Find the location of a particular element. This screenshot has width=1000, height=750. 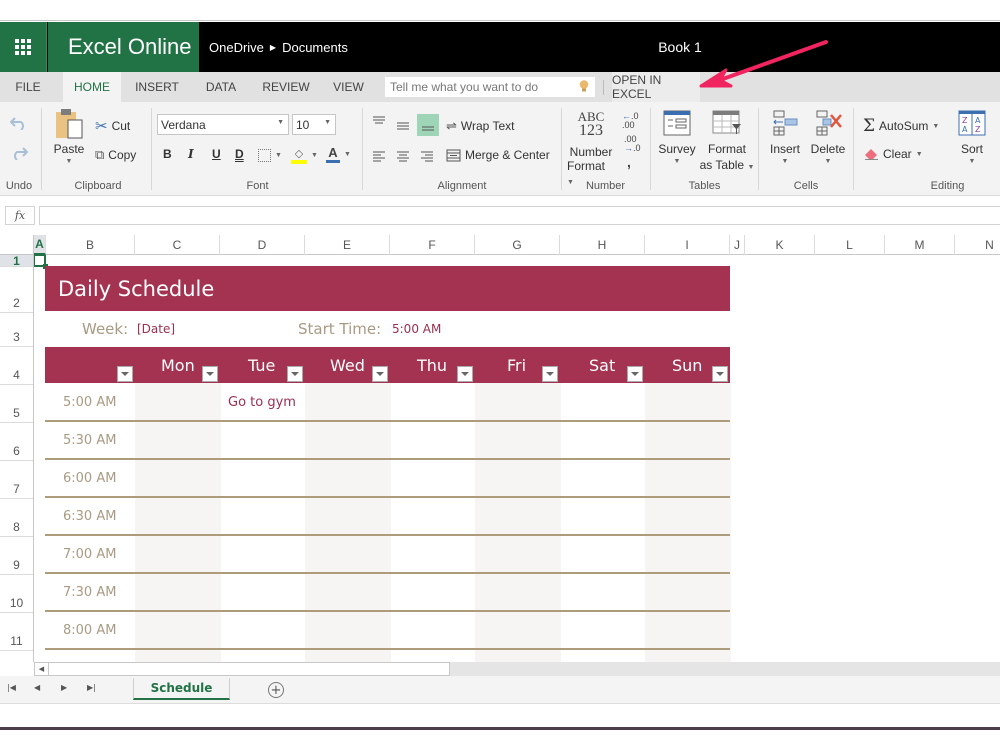

merge-center-button: Merge & Center is located at coordinates (498, 155).